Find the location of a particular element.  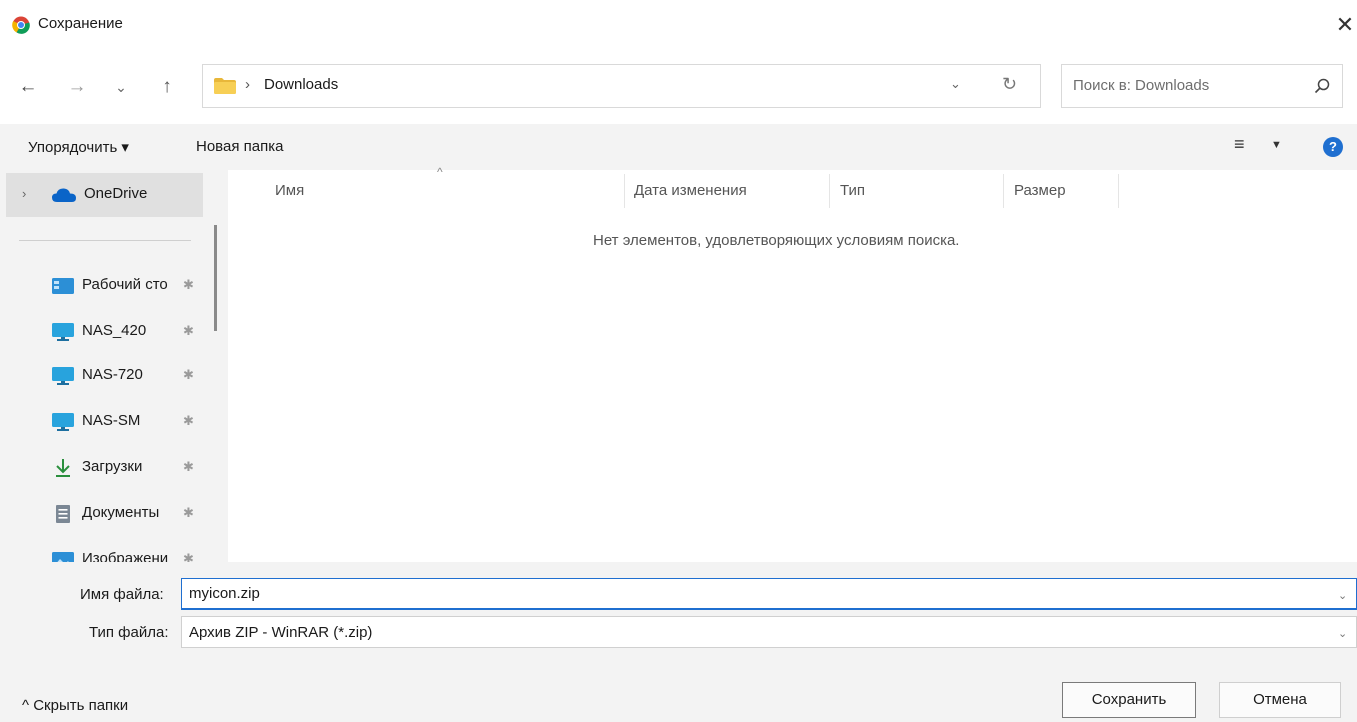

help-icon: ? is located at coordinates (1333, 147).